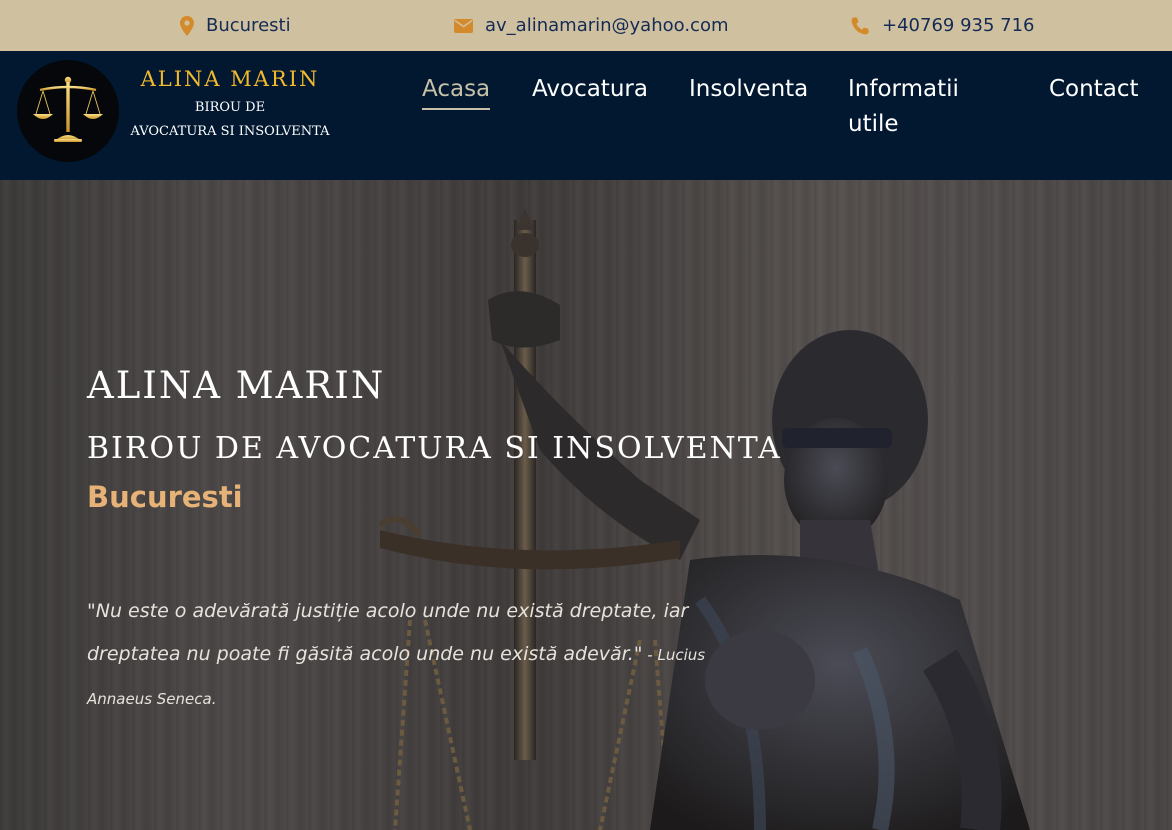  Describe the element at coordinates (1093, 89) in the screenshot. I see `nav-item-contact: Contact` at that location.